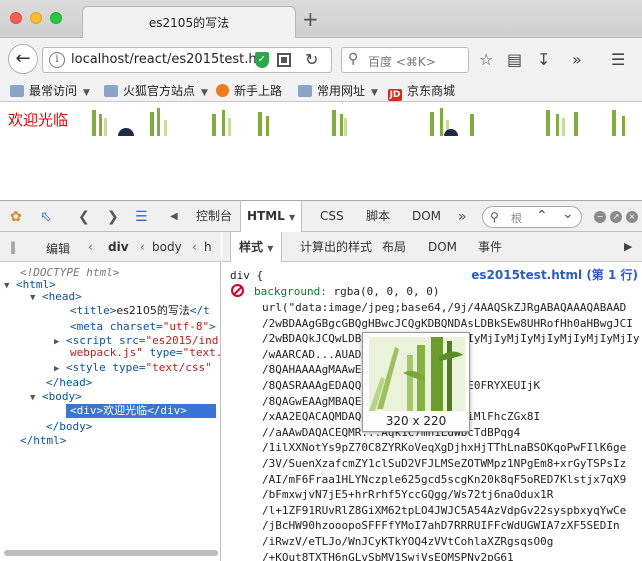 The height and width of the screenshot is (561, 642). What do you see at coordinates (353, 59) in the screenshot?
I see `search-icon: ⚲` at bounding box center [353, 59].